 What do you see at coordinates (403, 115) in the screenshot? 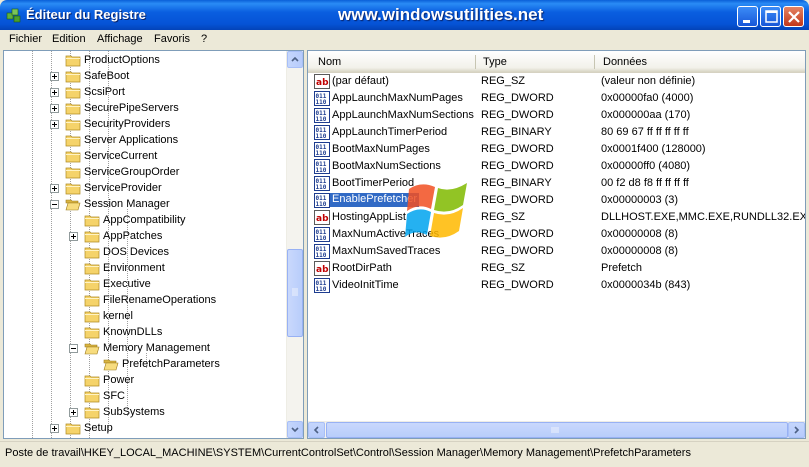
I see `value-name: AppLaunchMaxNumSections` at bounding box center [403, 115].